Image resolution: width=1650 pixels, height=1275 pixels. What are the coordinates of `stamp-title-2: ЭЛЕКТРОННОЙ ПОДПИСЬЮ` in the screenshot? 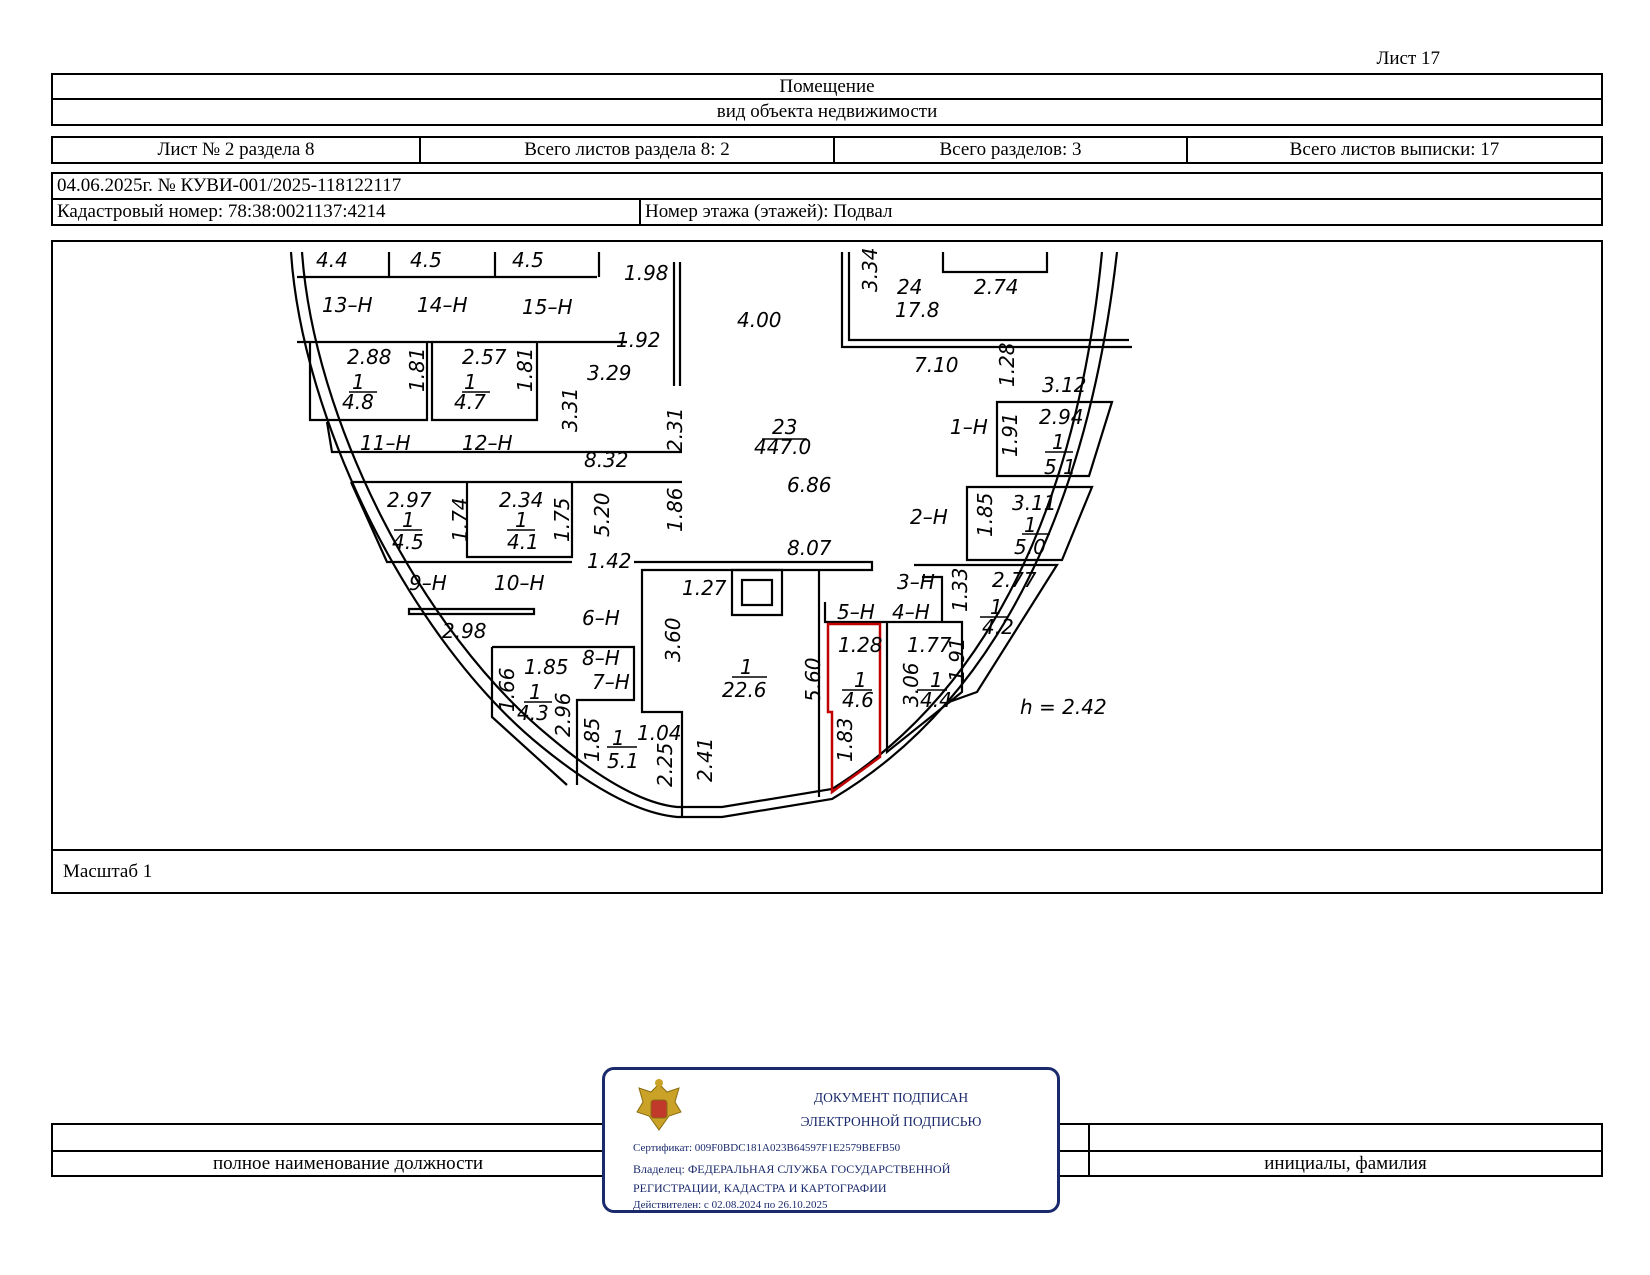 It's located at (891, 1121).